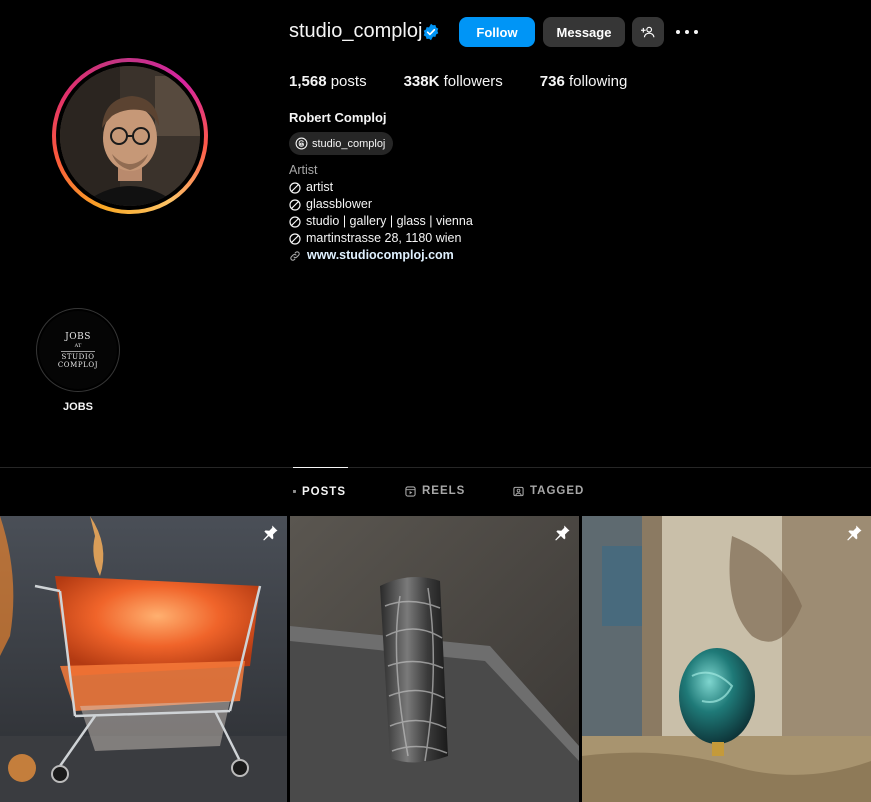 The image size is (871, 802). I want to click on bio-line: martinstrasse 28, 1180 wien, so click(381, 238).